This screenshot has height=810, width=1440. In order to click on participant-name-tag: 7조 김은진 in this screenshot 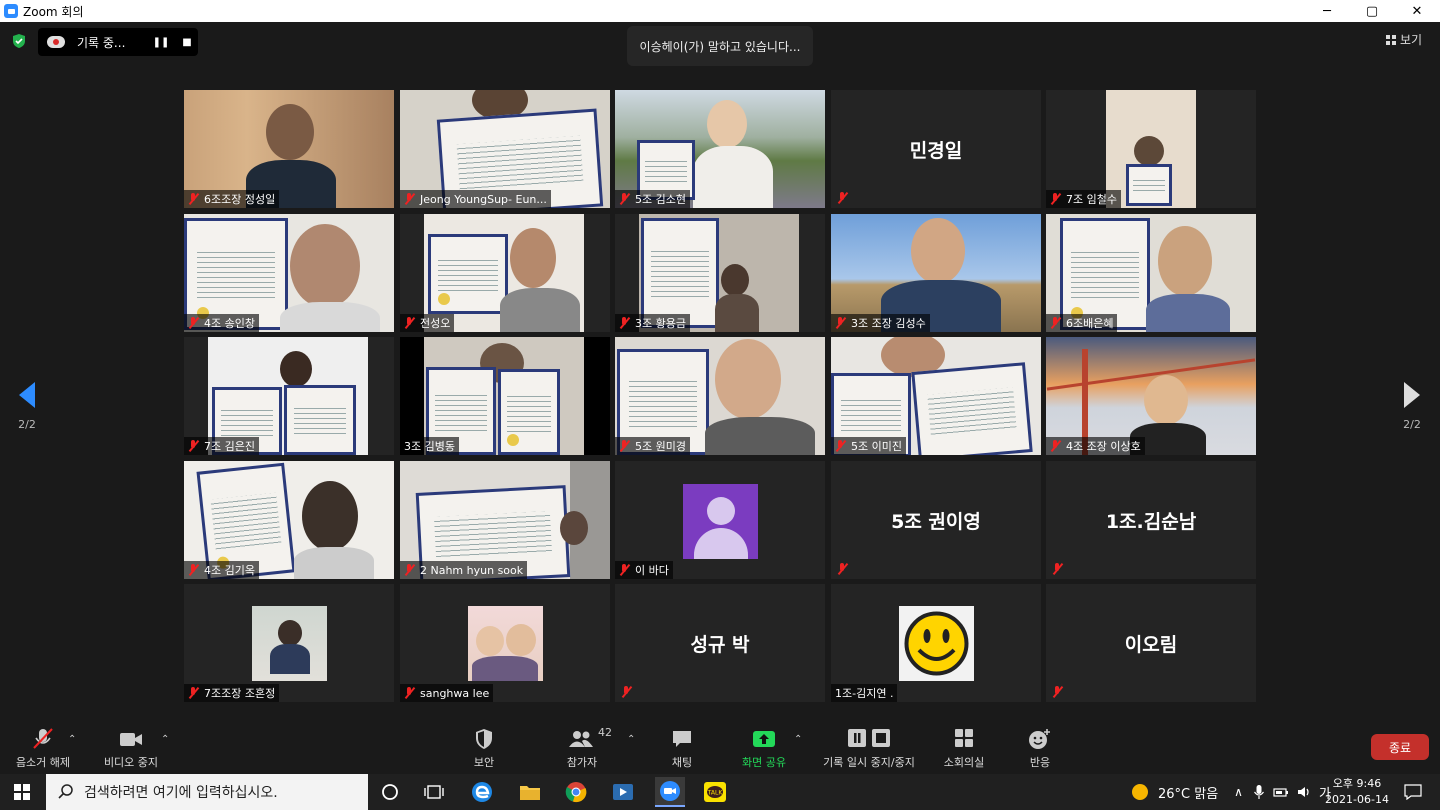, I will do `click(221, 446)`.